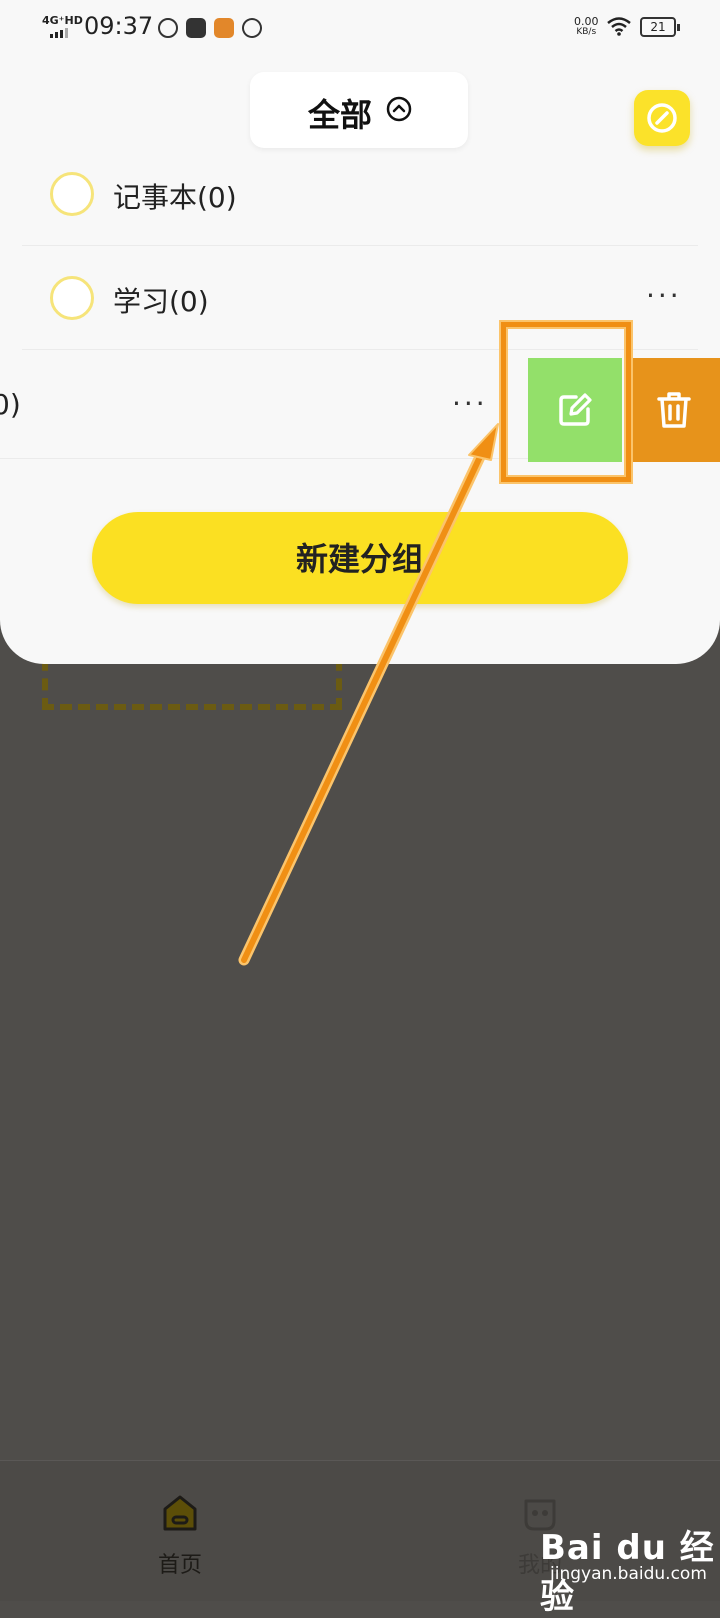 This screenshot has width=720, height=1618. Describe the element at coordinates (368, 694) in the screenshot. I see `annotation-arrow` at that location.